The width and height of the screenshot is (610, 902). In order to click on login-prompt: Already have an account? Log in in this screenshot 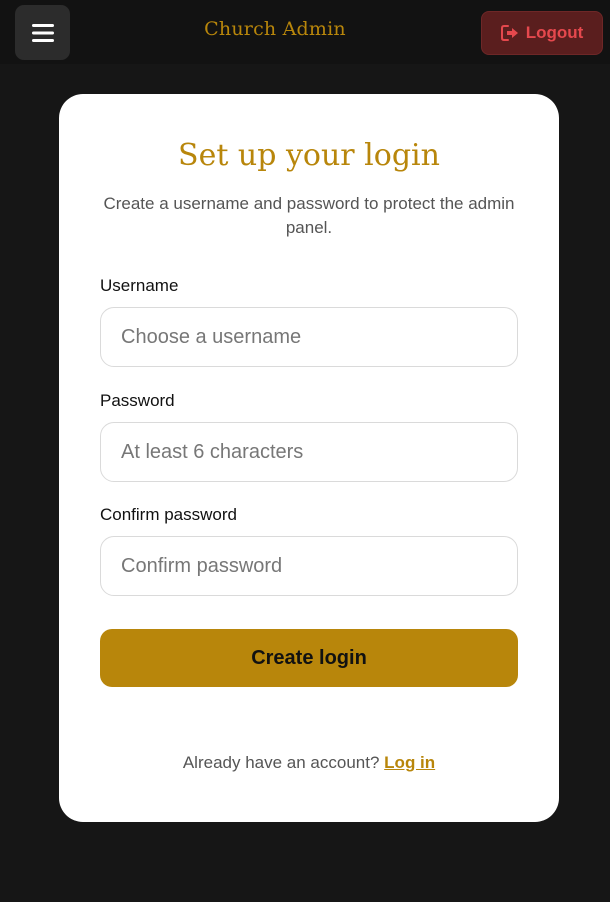, I will do `click(309, 763)`.